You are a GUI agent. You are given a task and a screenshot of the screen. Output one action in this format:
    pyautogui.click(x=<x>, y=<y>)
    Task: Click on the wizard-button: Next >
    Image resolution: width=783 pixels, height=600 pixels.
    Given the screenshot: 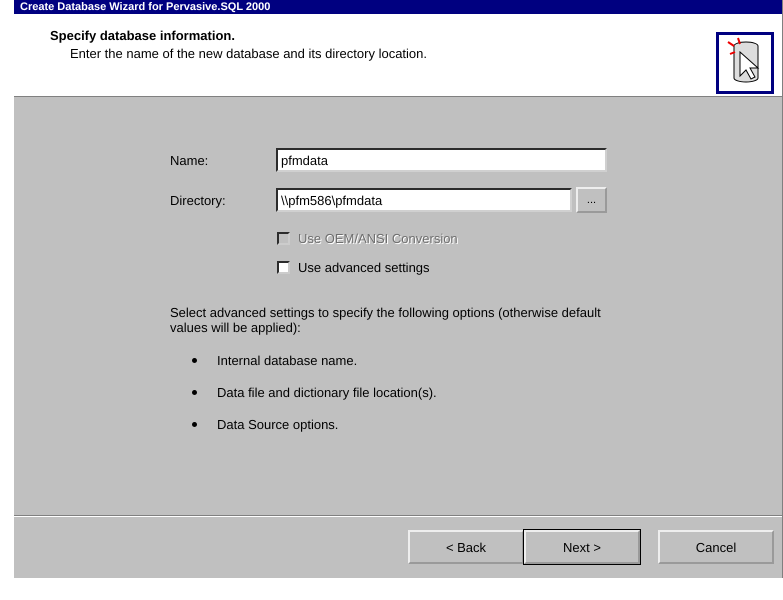 What is the action you would take?
    pyautogui.click(x=582, y=547)
    